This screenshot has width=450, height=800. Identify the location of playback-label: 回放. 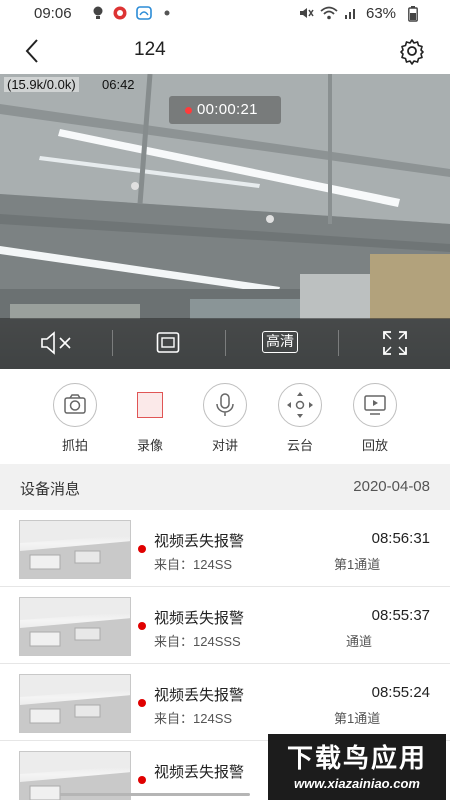
(374, 445).